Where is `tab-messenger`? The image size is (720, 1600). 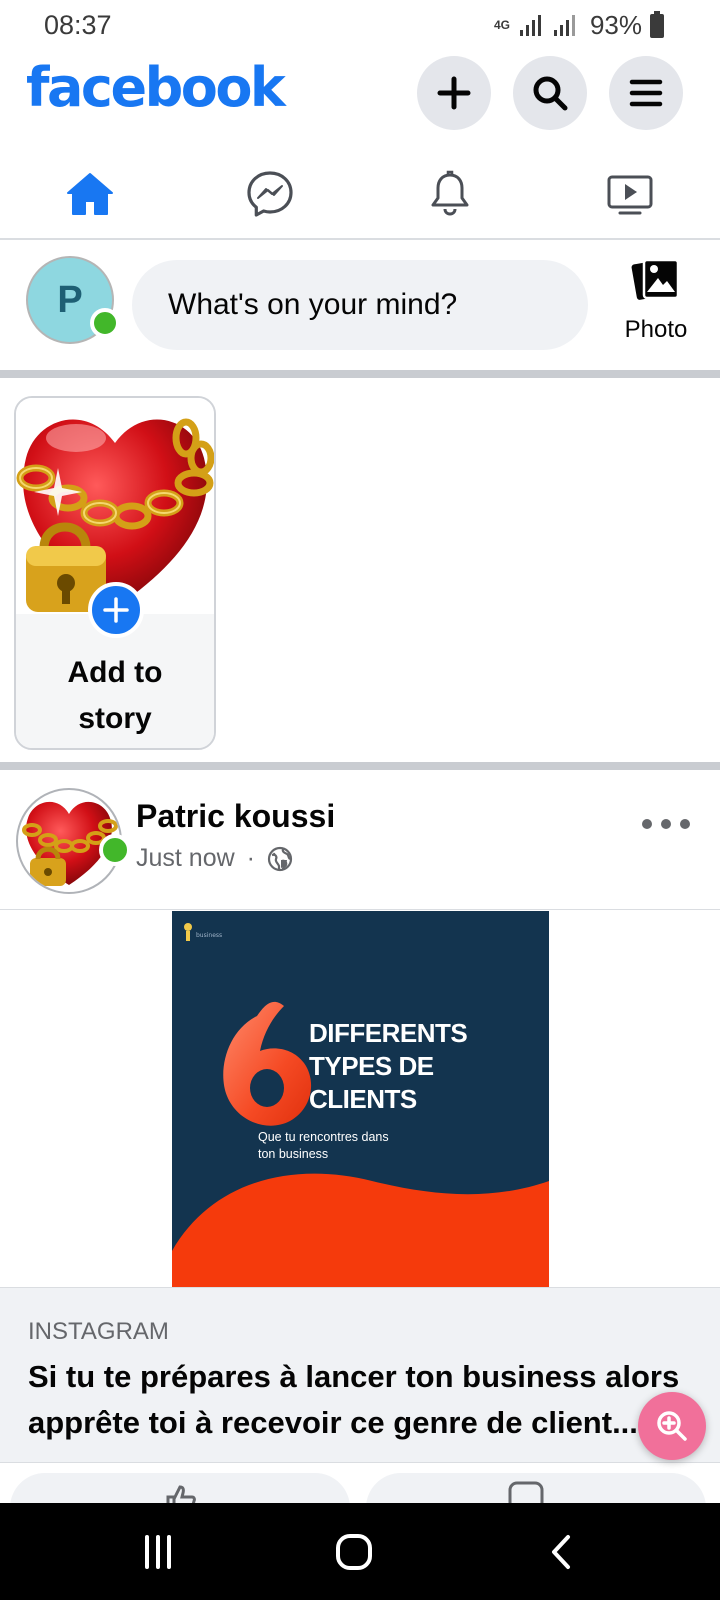 tab-messenger is located at coordinates (270, 194).